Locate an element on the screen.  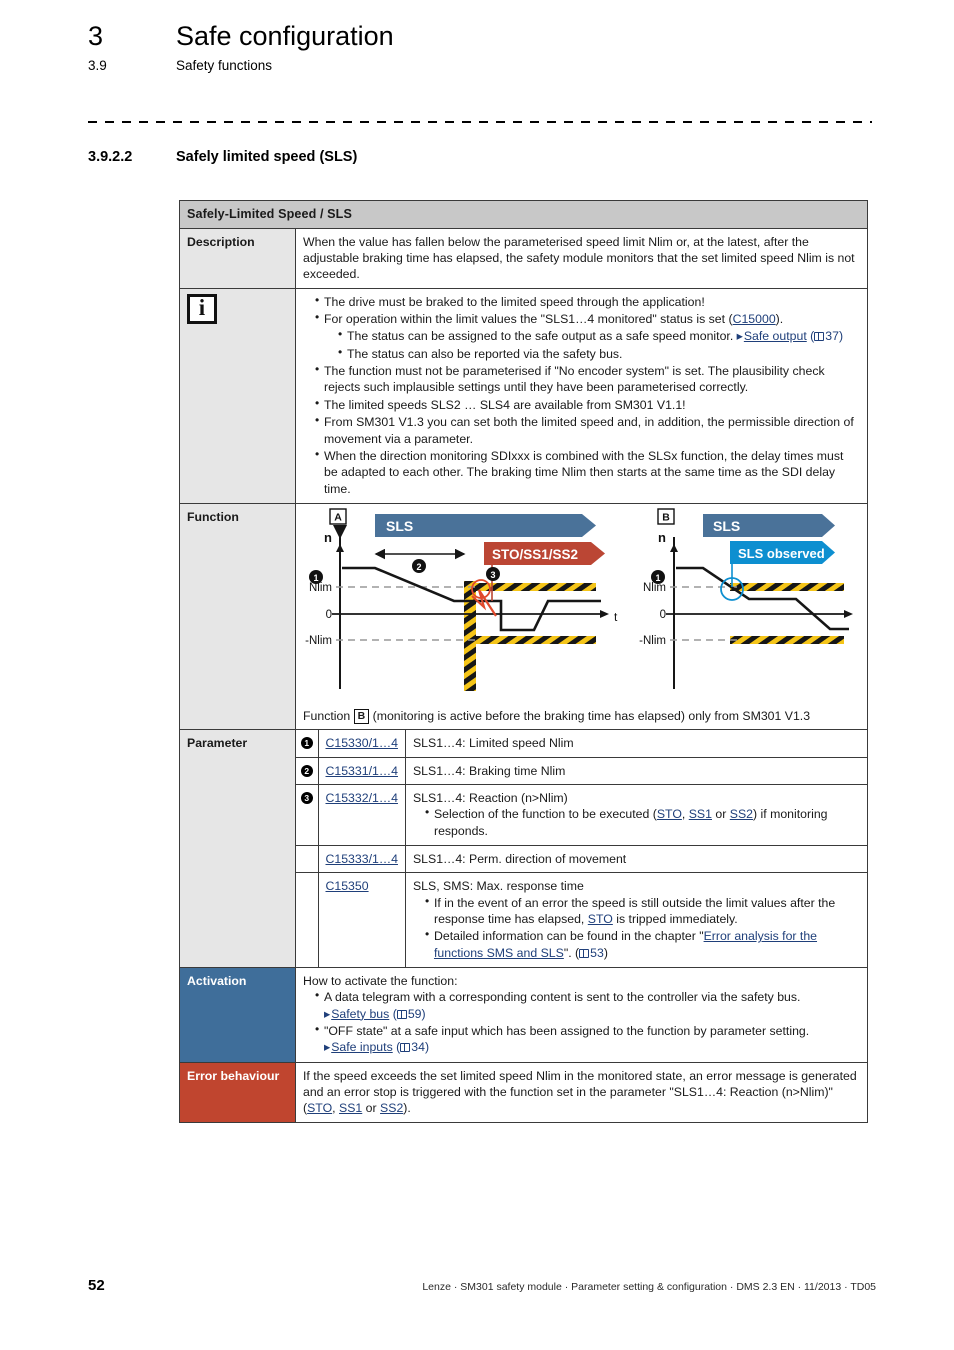
svg-text: 0 is located at coordinates (329, 615).